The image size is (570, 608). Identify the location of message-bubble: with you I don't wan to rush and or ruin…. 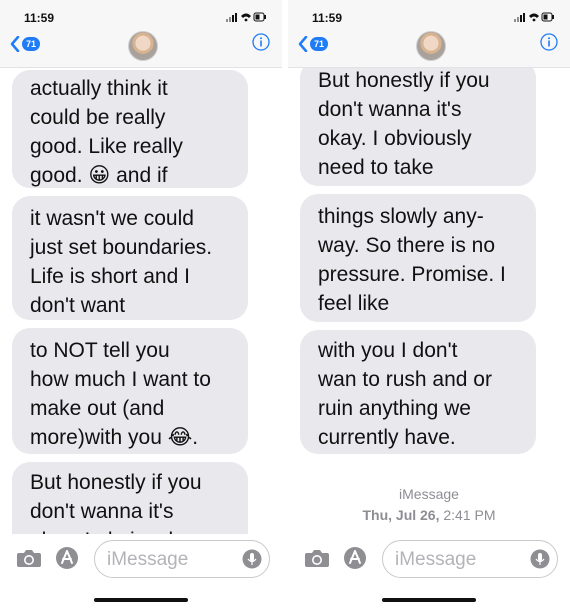
(418, 392).